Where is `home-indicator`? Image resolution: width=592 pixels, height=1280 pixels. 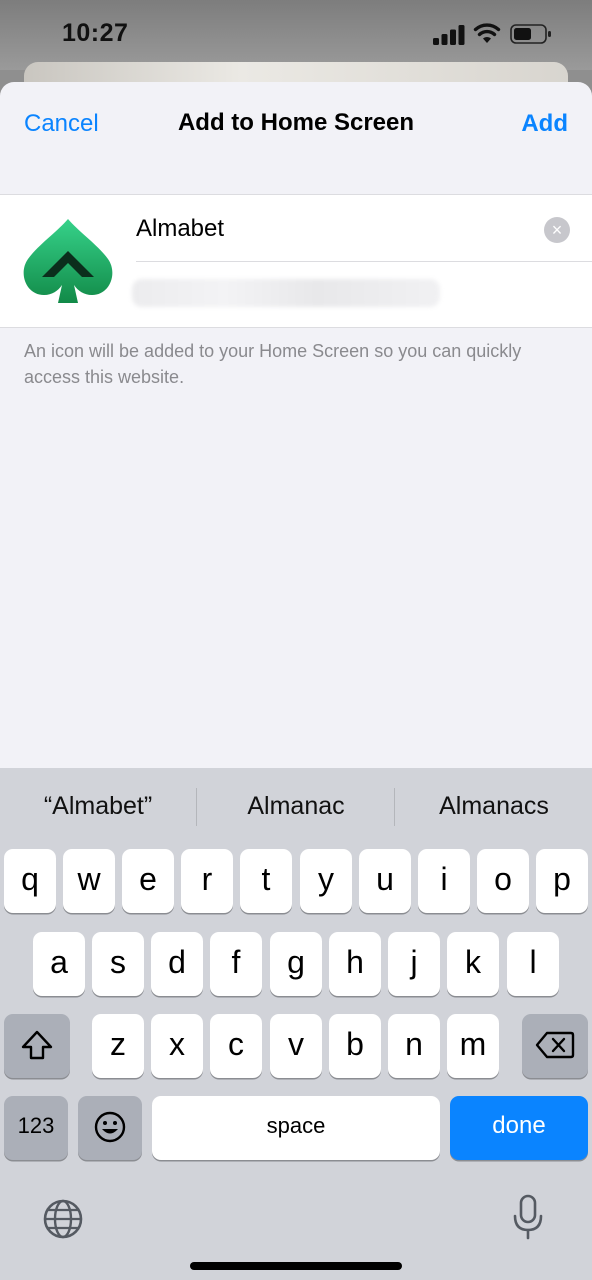
home-indicator is located at coordinates (296, 1266).